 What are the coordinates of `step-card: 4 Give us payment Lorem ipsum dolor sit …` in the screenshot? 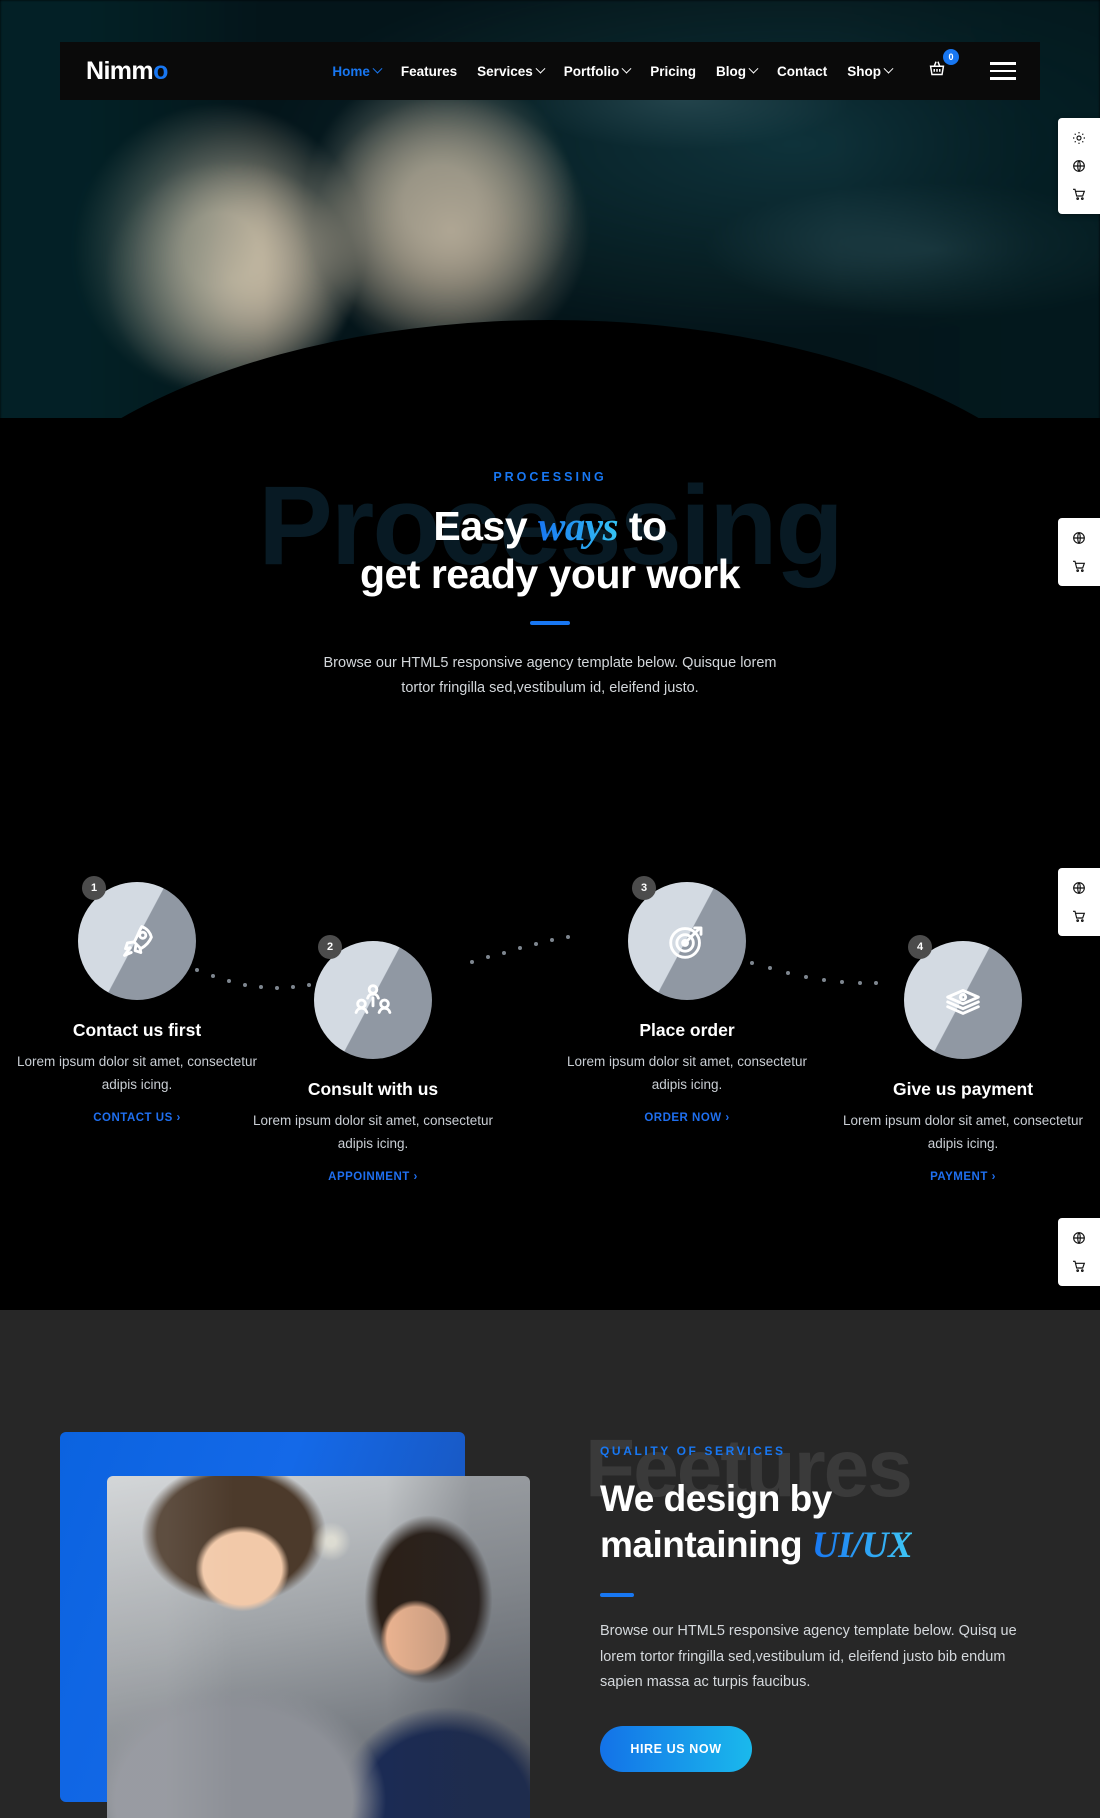 It's located at (963, 1060).